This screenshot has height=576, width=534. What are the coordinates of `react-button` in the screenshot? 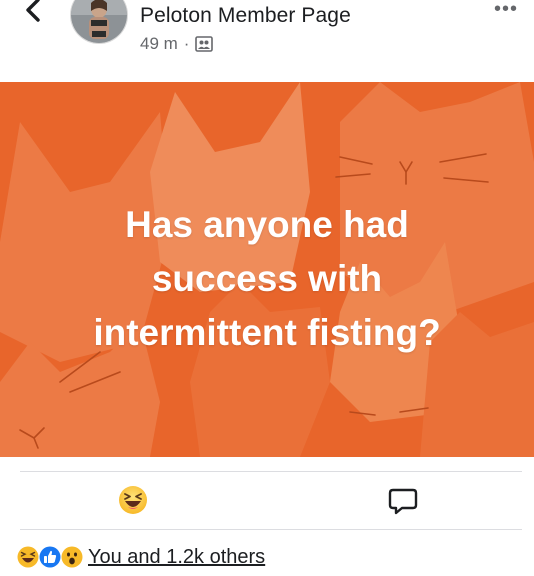 It's located at (133, 500).